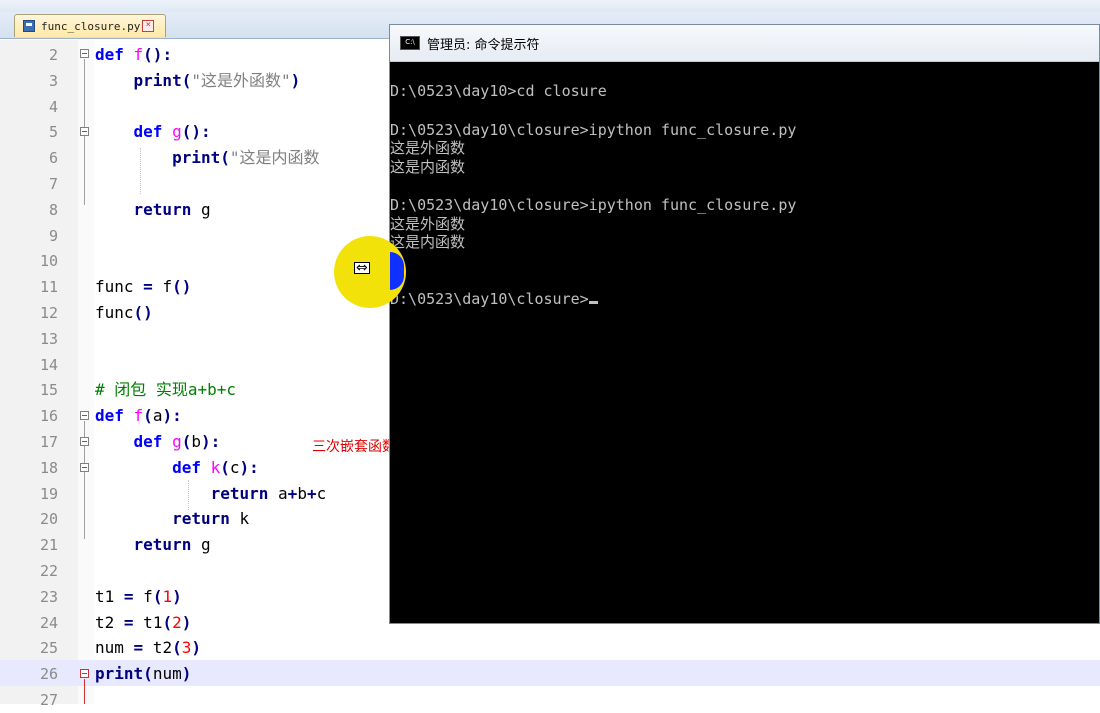 This screenshot has height=713, width=1100. What do you see at coordinates (141, 171) in the screenshot?
I see `indent-guide` at bounding box center [141, 171].